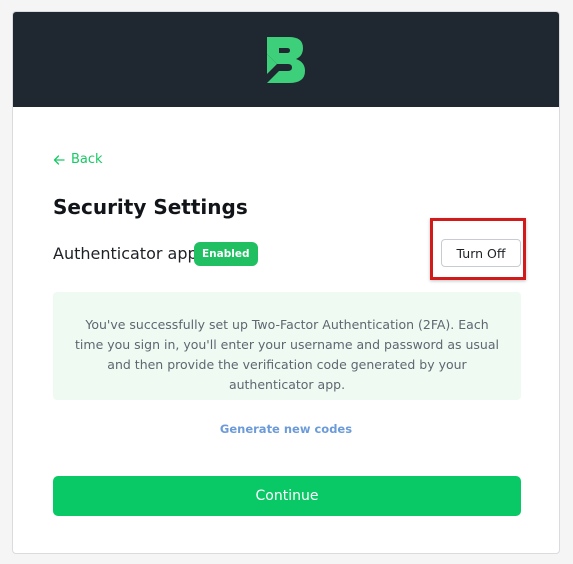 This screenshot has width=573, height=564. Describe the element at coordinates (87, 159) in the screenshot. I see `back-link-label: Back` at that location.